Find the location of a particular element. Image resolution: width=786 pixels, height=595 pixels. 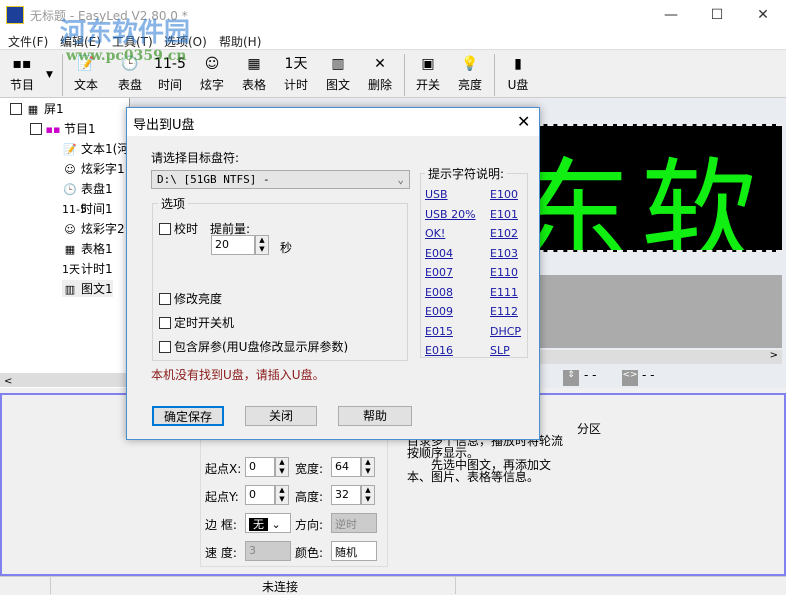

tree-item: 📝 文本1(河 is located at coordinates (95, 148).